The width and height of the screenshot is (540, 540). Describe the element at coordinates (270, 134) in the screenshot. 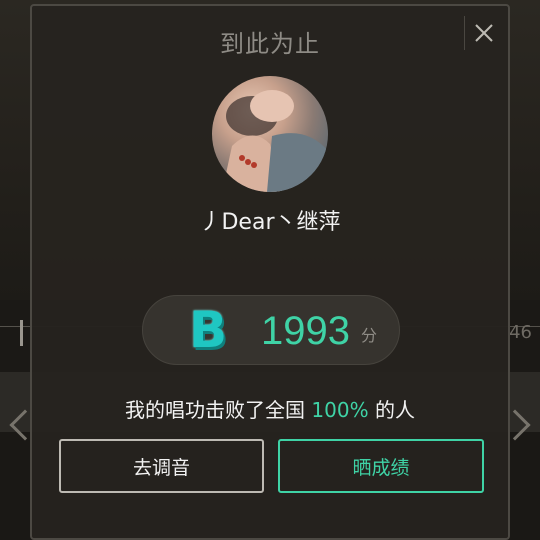

I see `user-avatar` at that location.